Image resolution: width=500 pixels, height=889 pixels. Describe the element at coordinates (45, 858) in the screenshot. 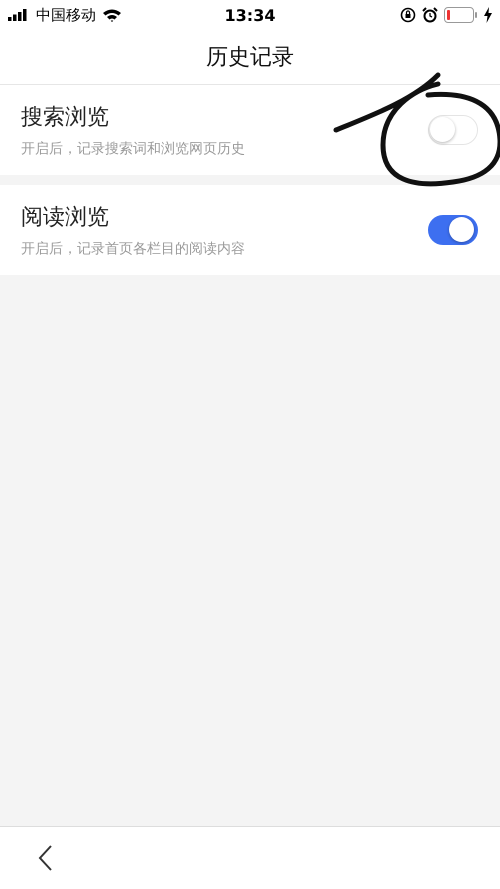

I see `back-icon` at that location.